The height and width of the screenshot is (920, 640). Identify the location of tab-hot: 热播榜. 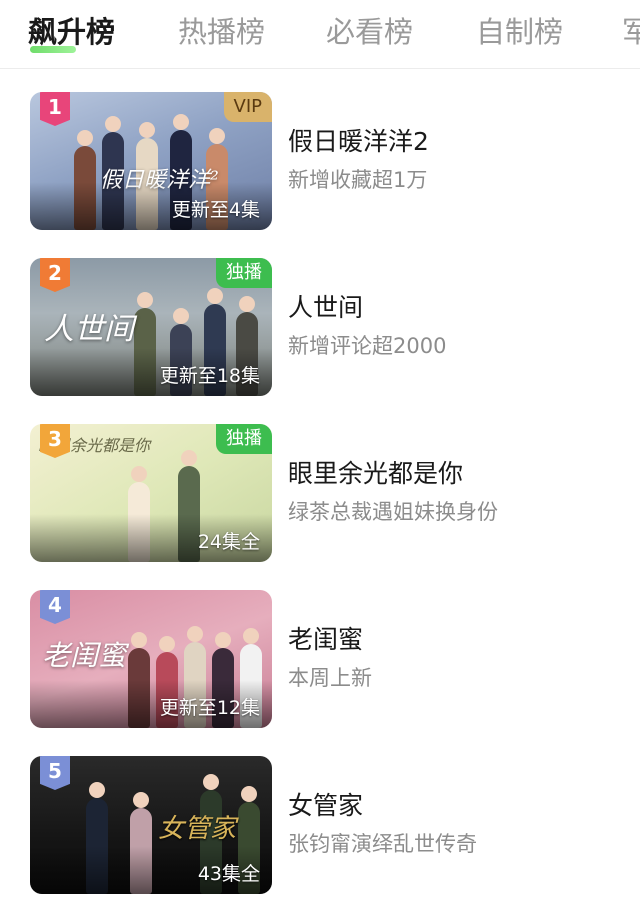
(221, 32).